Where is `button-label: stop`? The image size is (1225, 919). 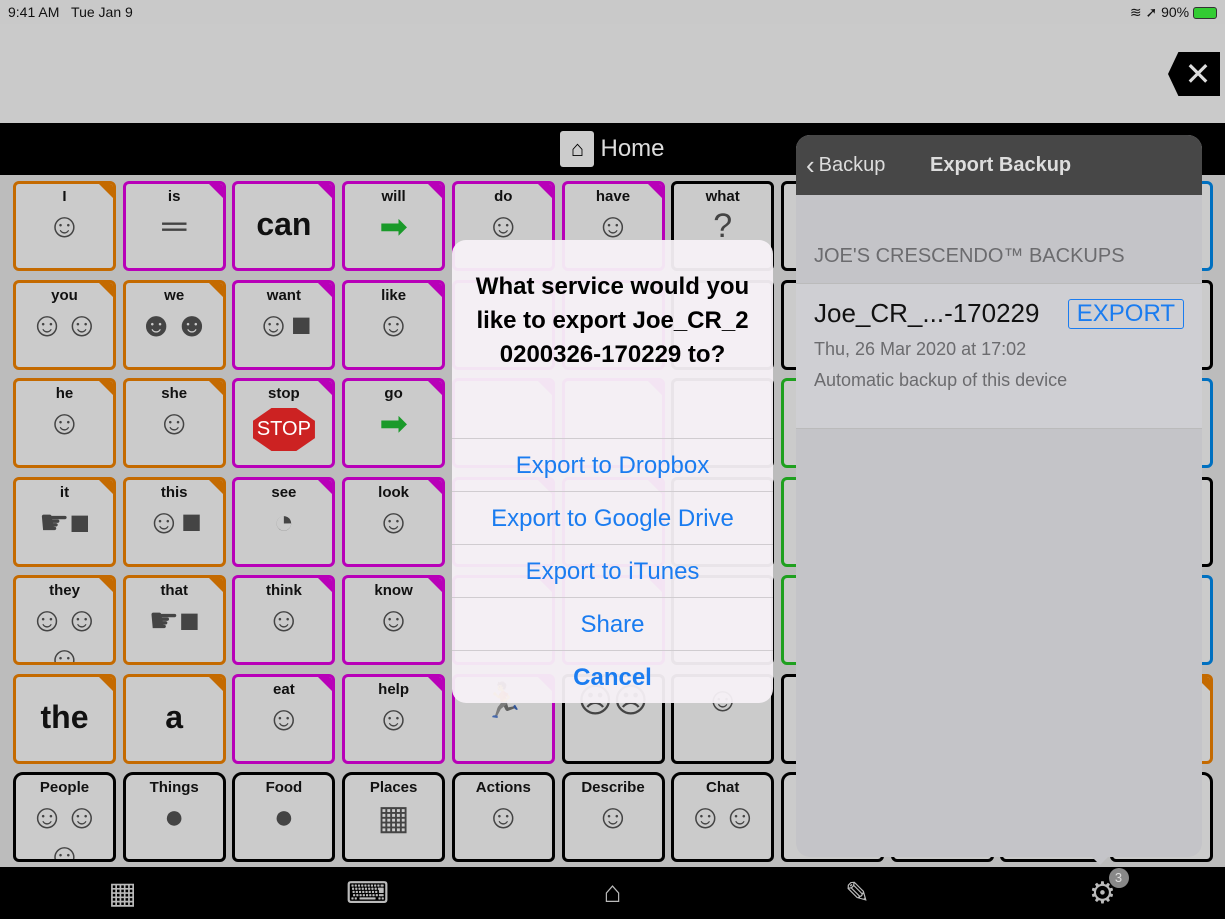
button-label: stop is located at coordinates (284, 393).